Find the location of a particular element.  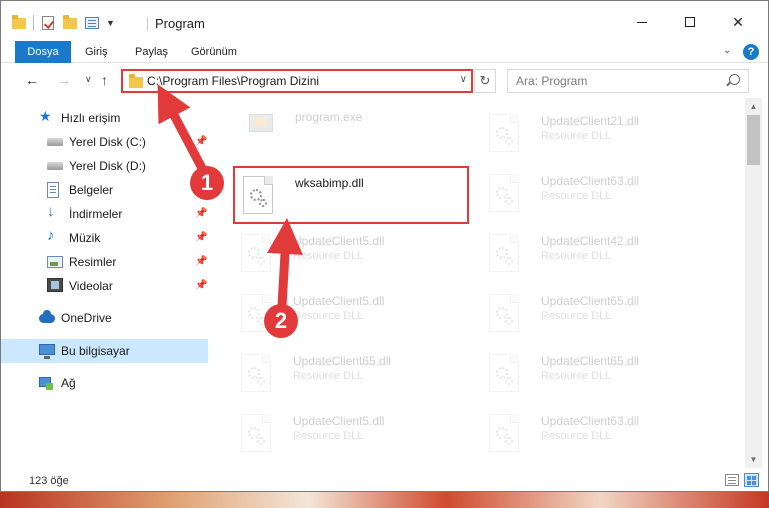

scrollbar-thumb is located at coordinates (753, 140).